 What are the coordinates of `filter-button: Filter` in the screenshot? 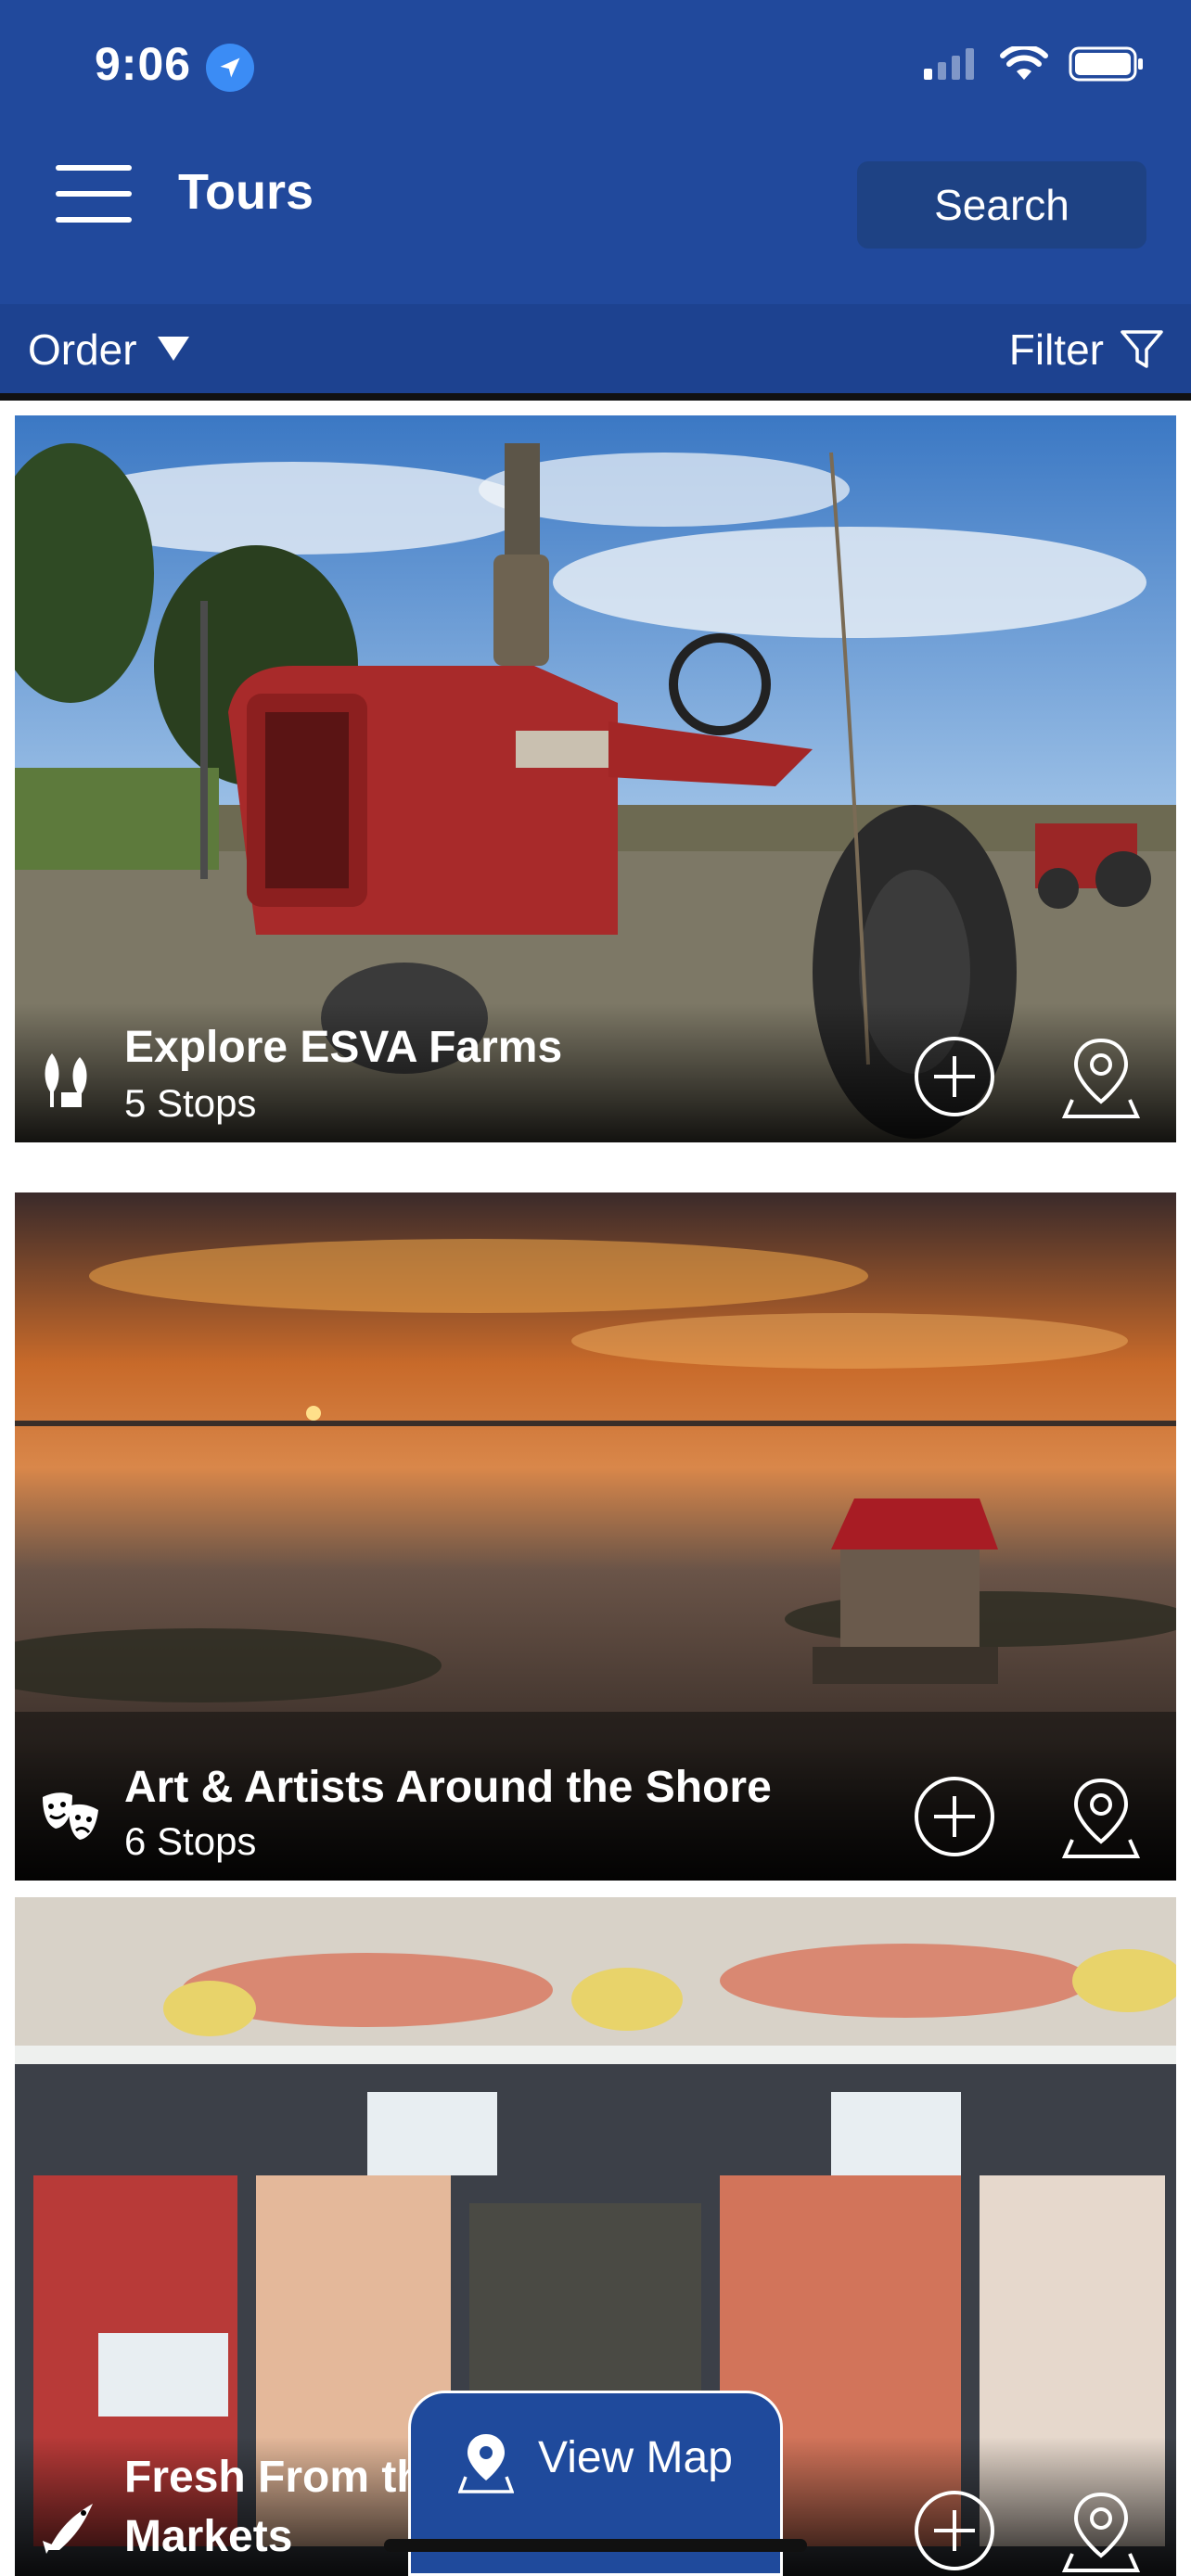 It's located at (1086, 350).